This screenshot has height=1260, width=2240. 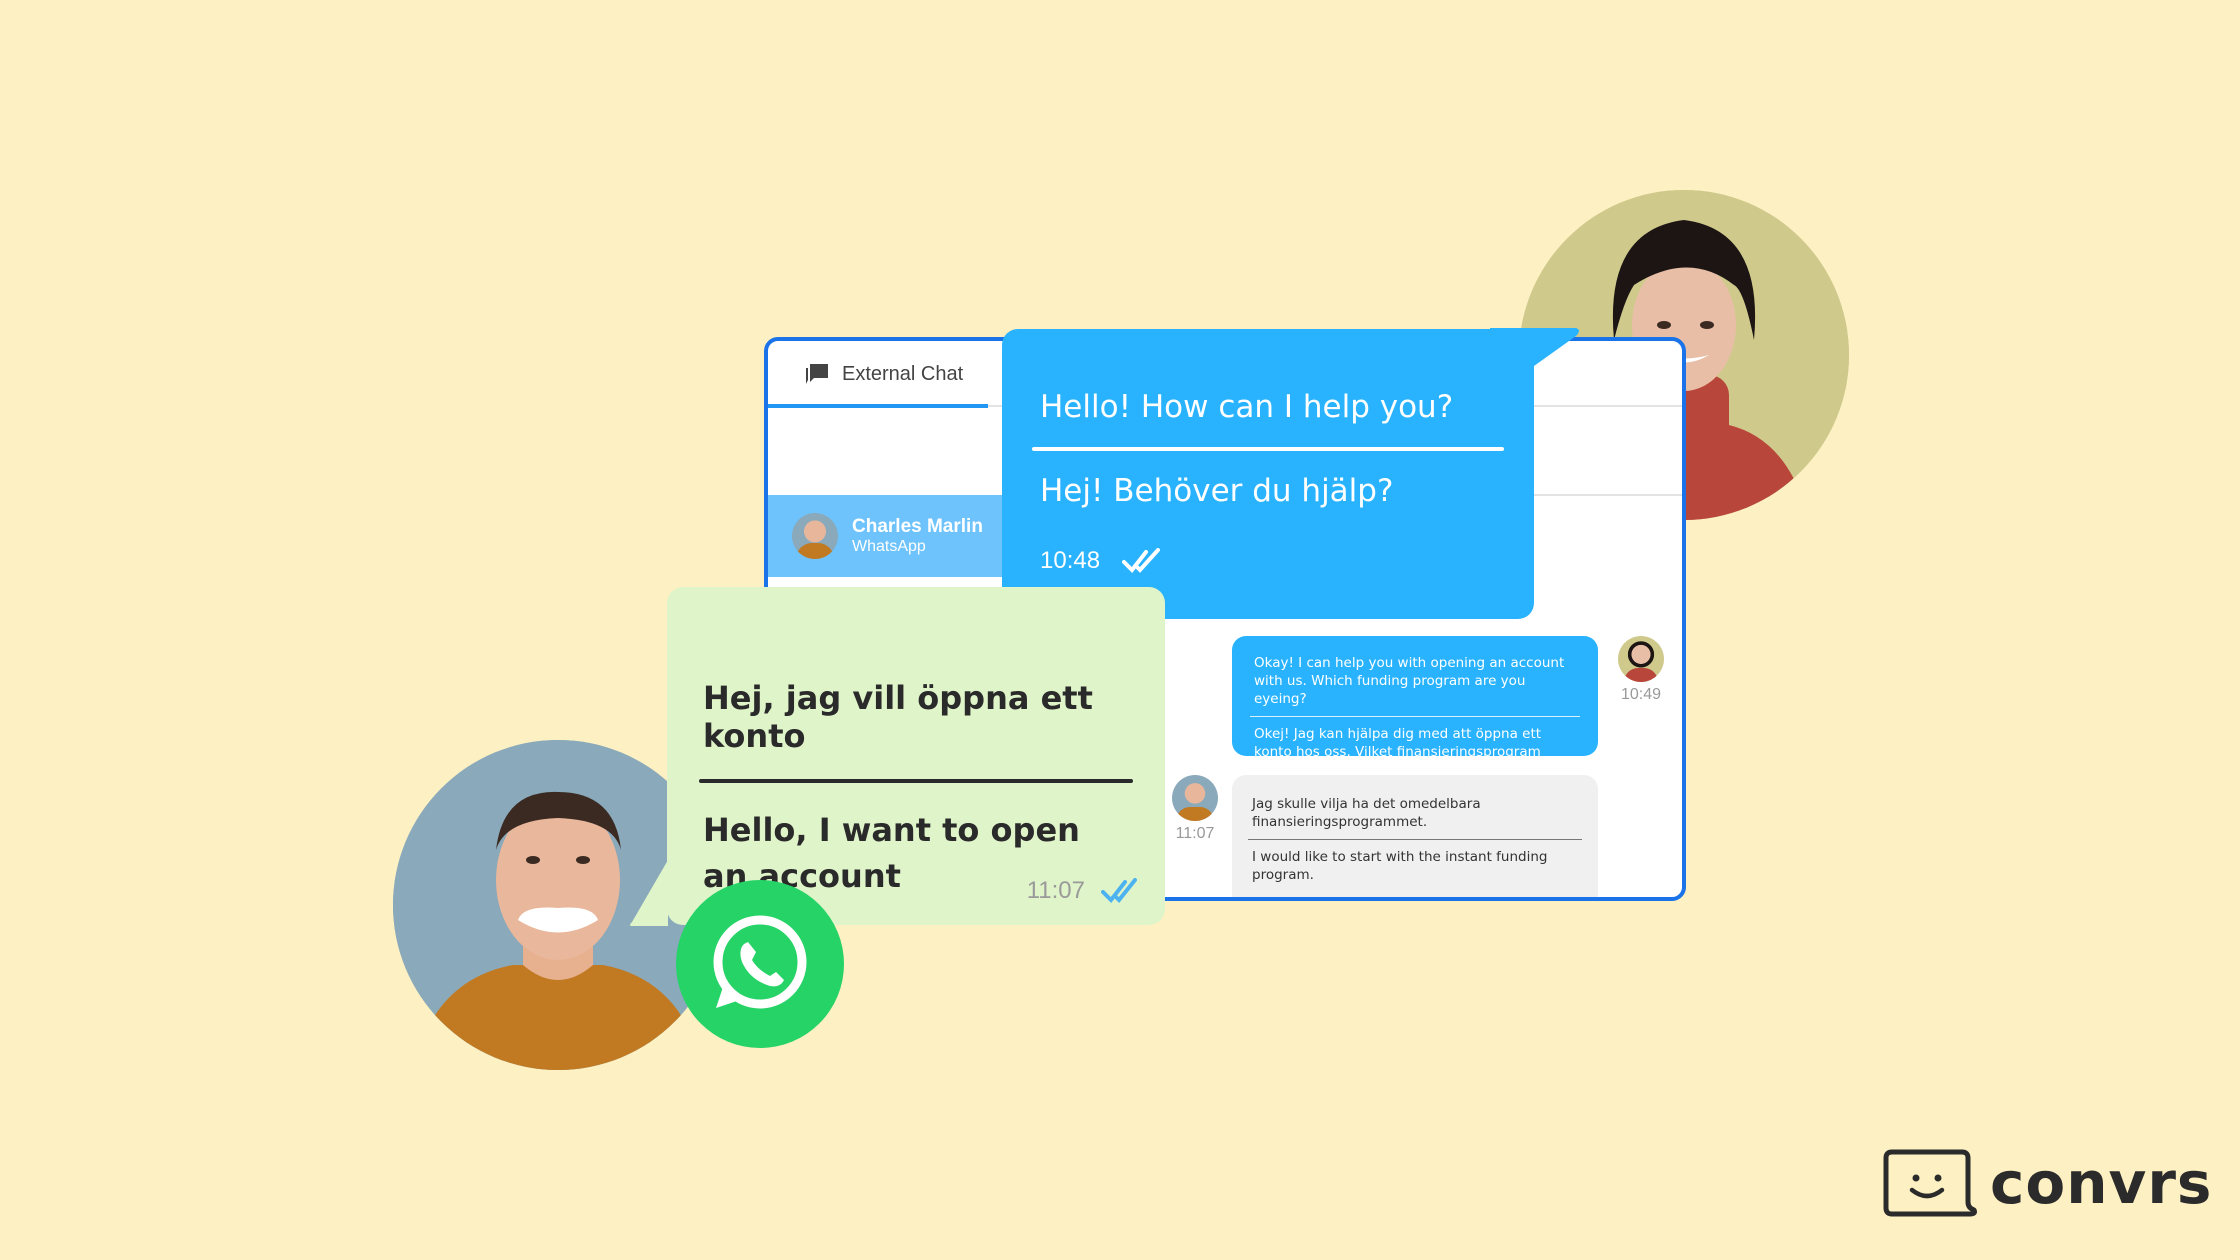 What do you see at coordinates (889, 546) in the screenshot?
I see `contact-channel: WhatsApp` at bounding box center [889, 546].